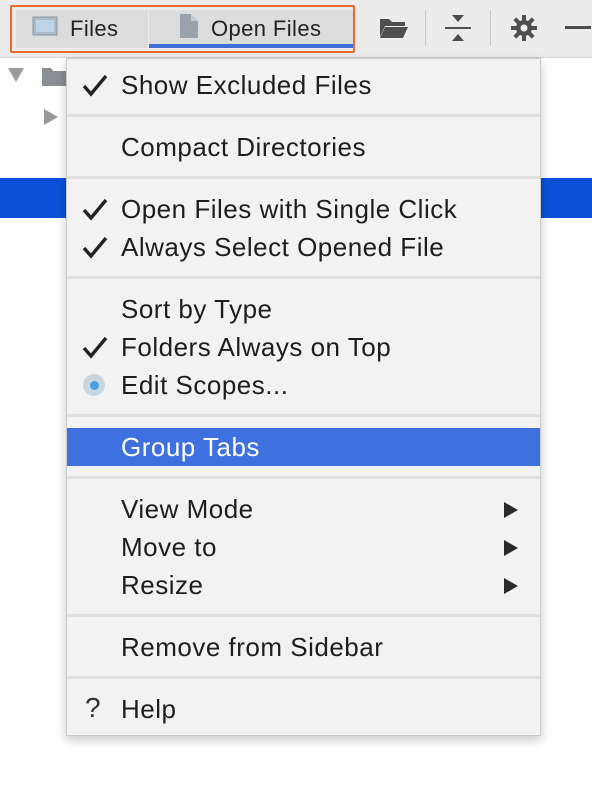 Image resolution: width=592 pixels, height=798 pixels. Describe the element at coordinates (162, 584) in the screenshot. I see `menu-item-label: Resize` at that location.